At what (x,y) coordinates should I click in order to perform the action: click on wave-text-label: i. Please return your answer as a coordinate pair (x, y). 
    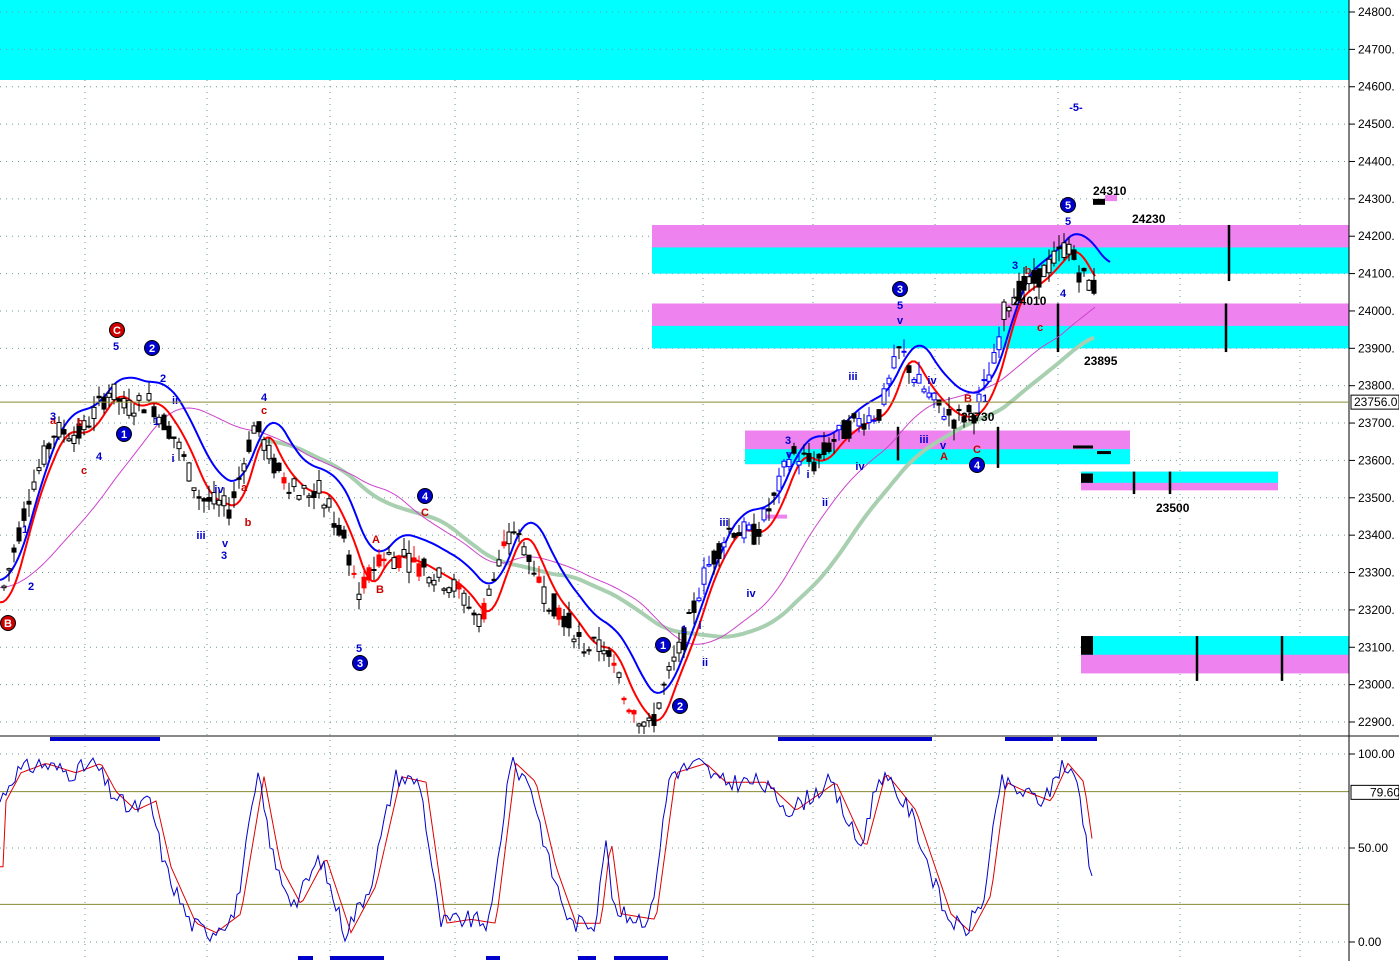
    Looking at the image, I should click on (807, 475).